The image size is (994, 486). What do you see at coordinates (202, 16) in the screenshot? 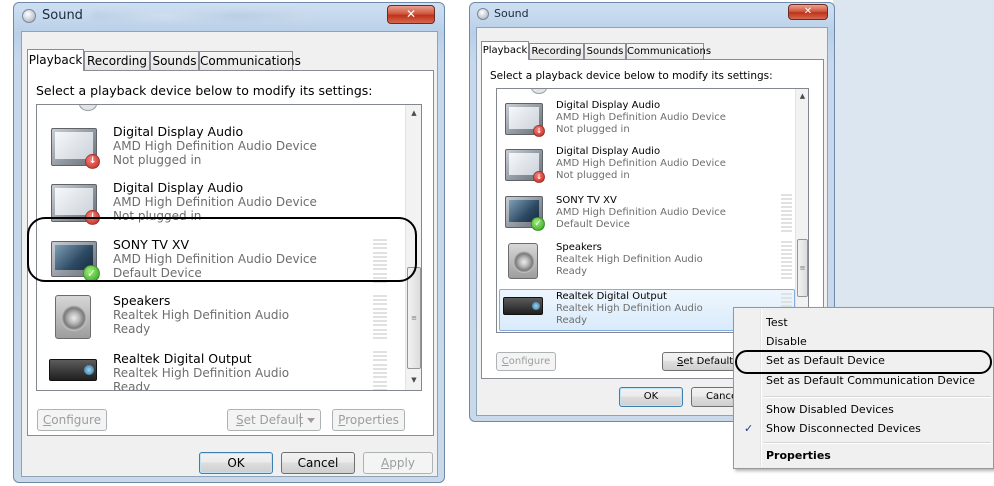
I see `blurred-title-background` at bounding box center [202, 16].